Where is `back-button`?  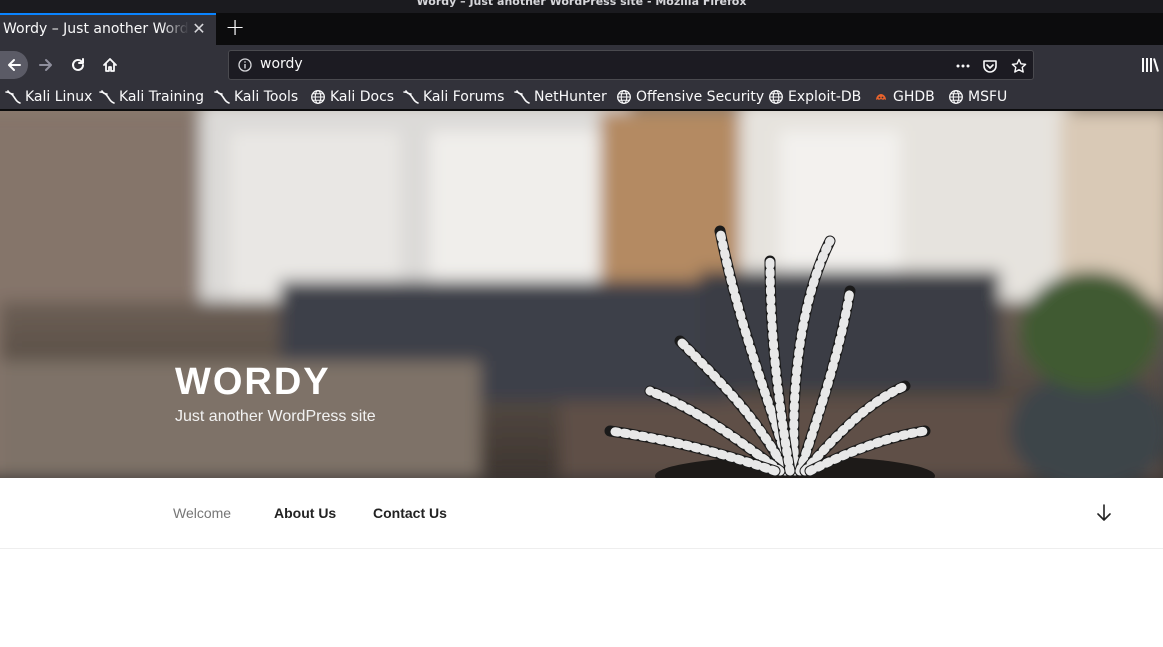 back-button is located at coordinates (14, 65).